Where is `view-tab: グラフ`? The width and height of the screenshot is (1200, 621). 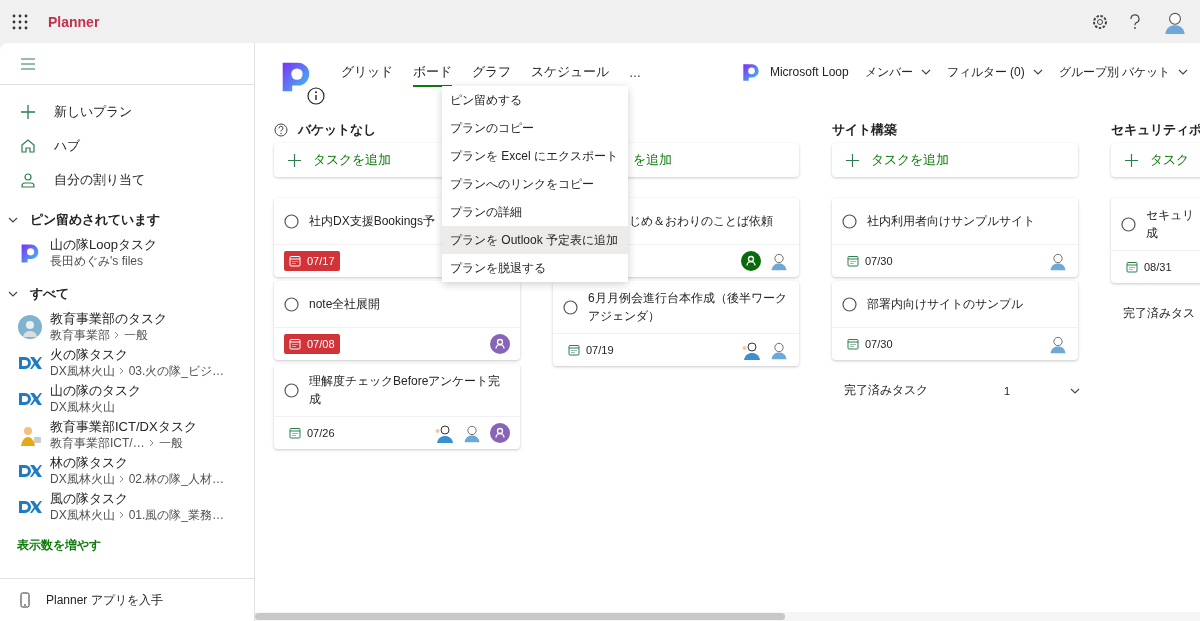
view-tab: グラフ is located at coordinates (491, 73).